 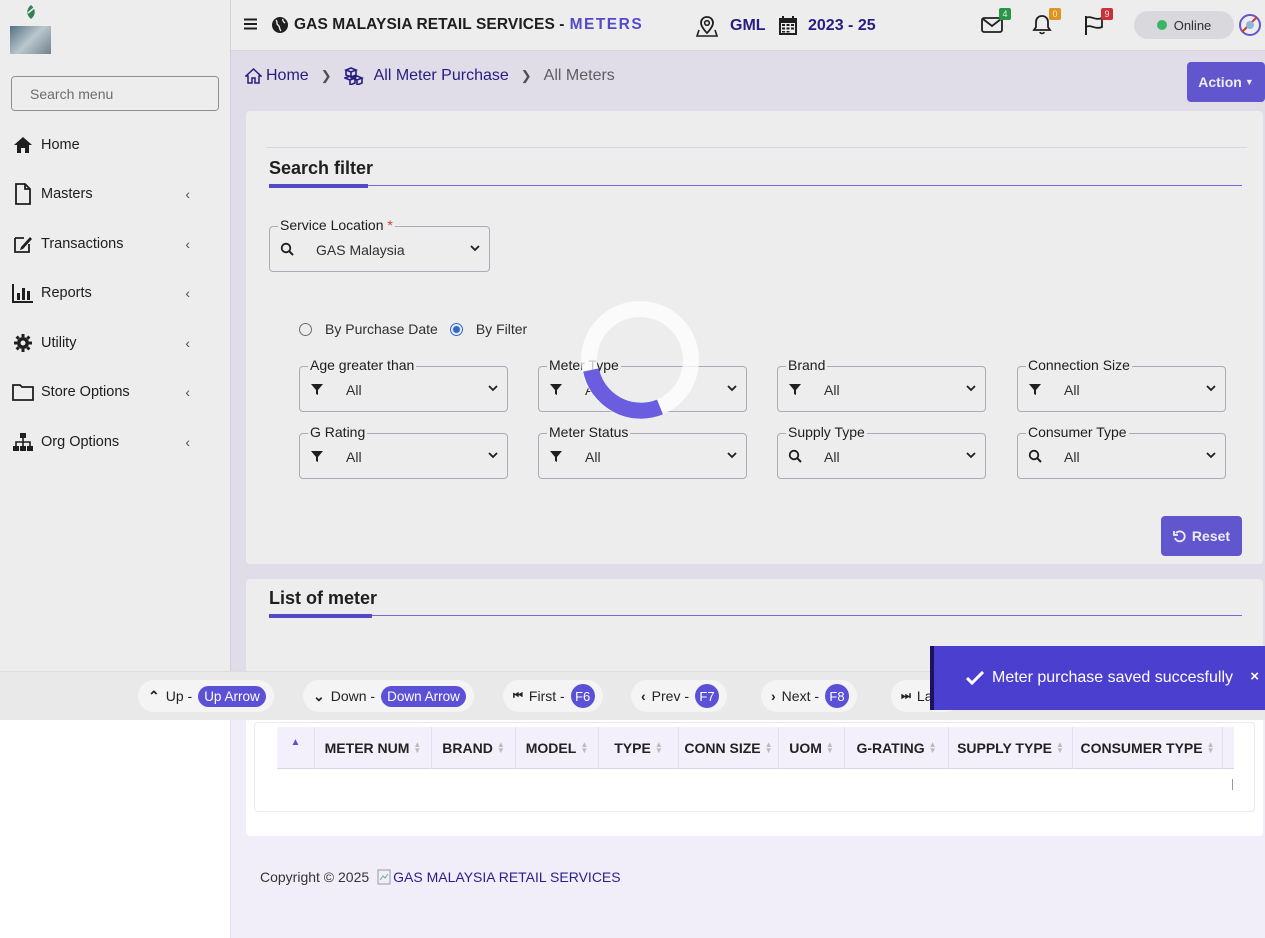 What do you see at coordinates (1226, 82) in the screenshot?
I see `action-button: Action ▼` at bounding box center [1226, 82].